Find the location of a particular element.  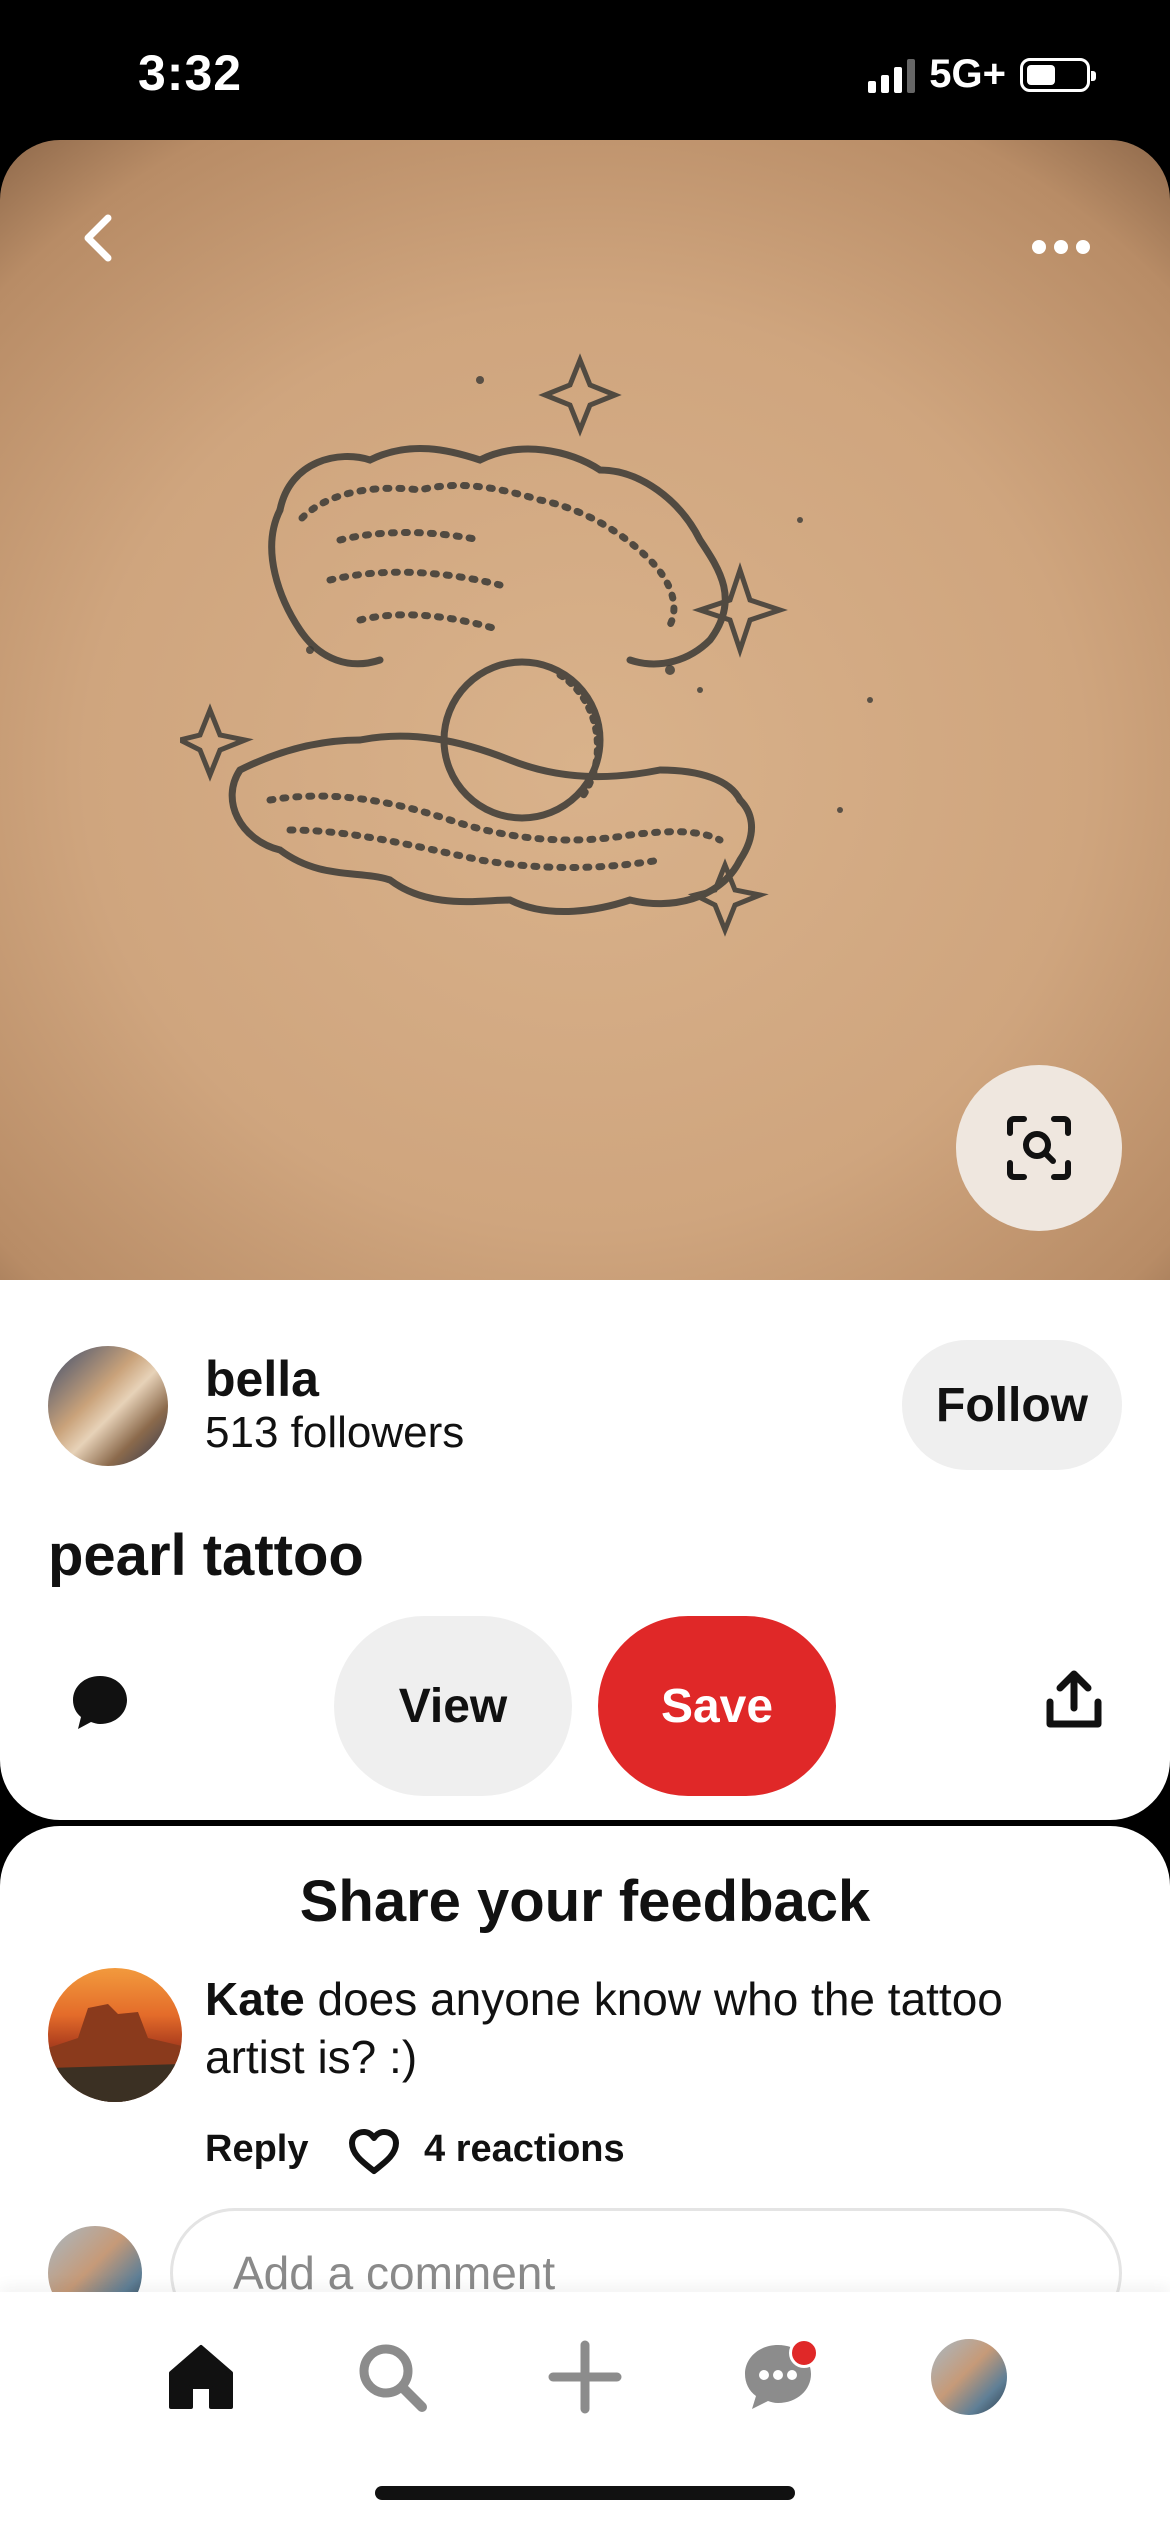

chevron-left-icon is located at coordinates (98, 238).